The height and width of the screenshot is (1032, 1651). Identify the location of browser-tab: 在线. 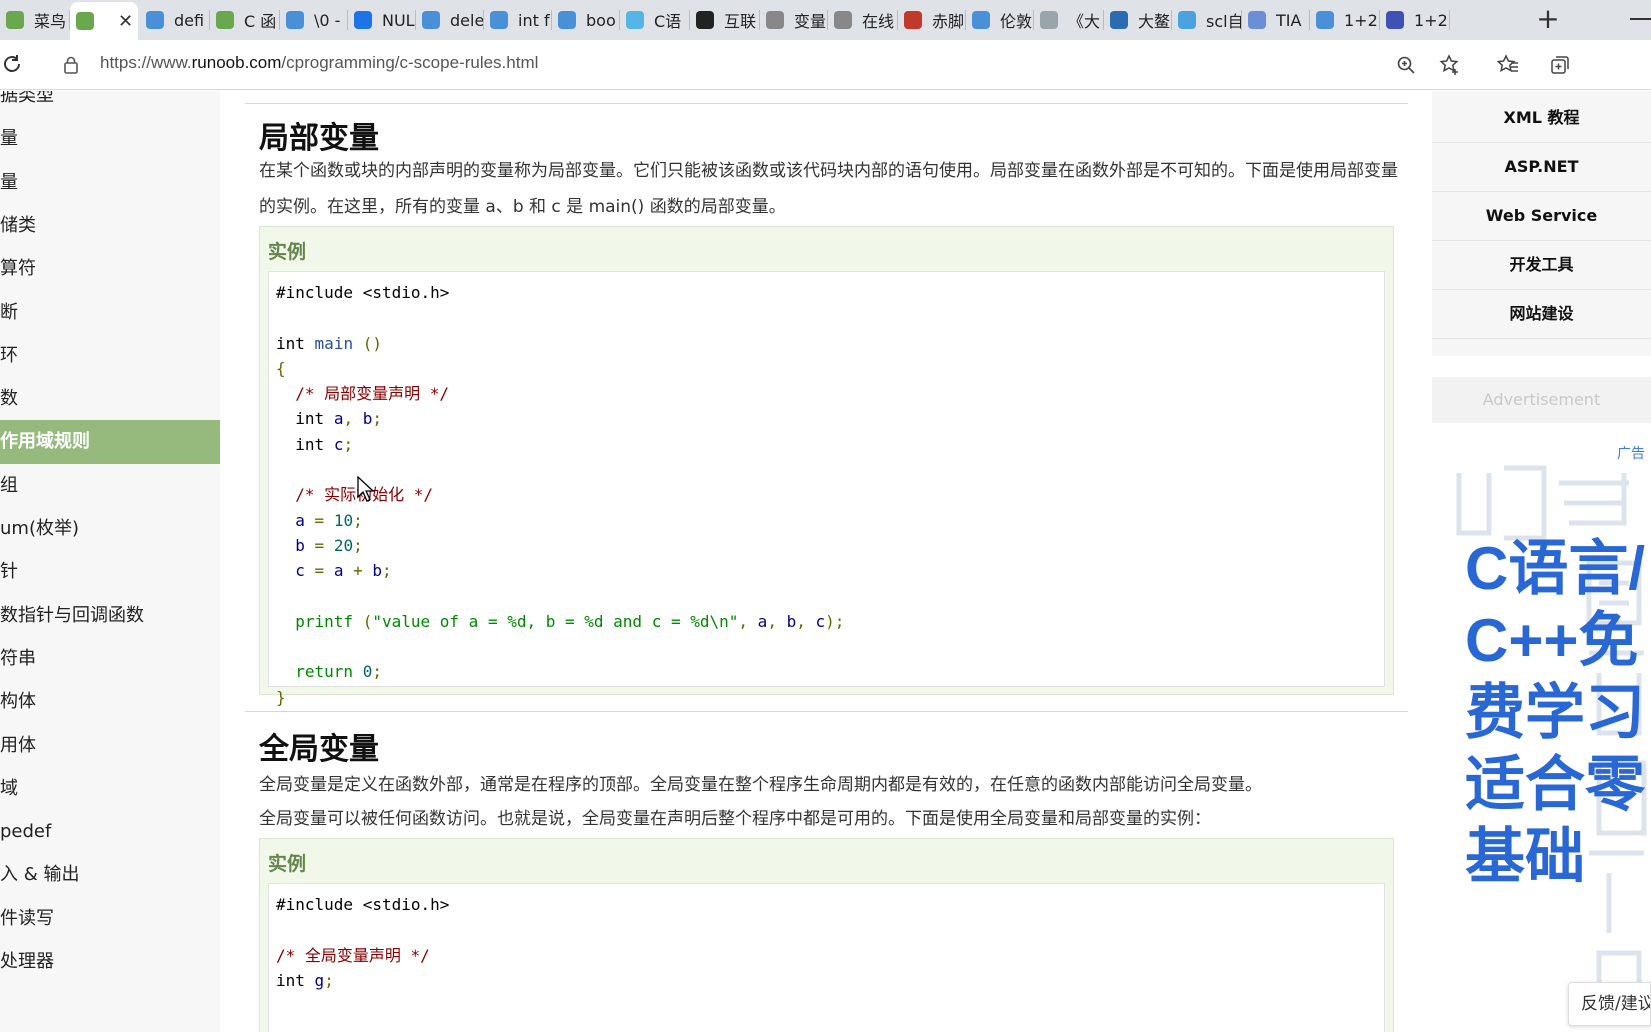
(863, 20).